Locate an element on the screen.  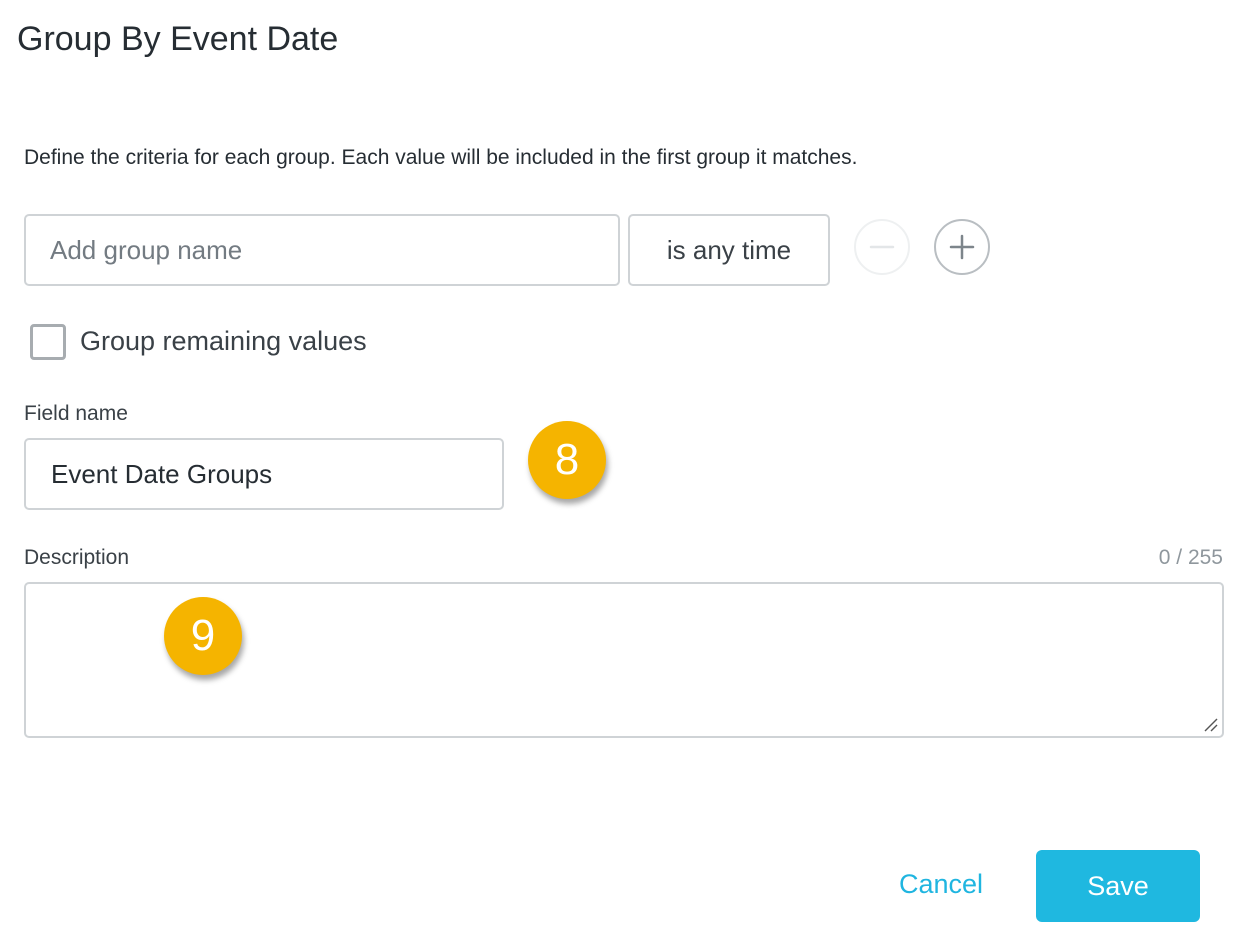
step-badge: 9 is located at coordinates (203, 636).